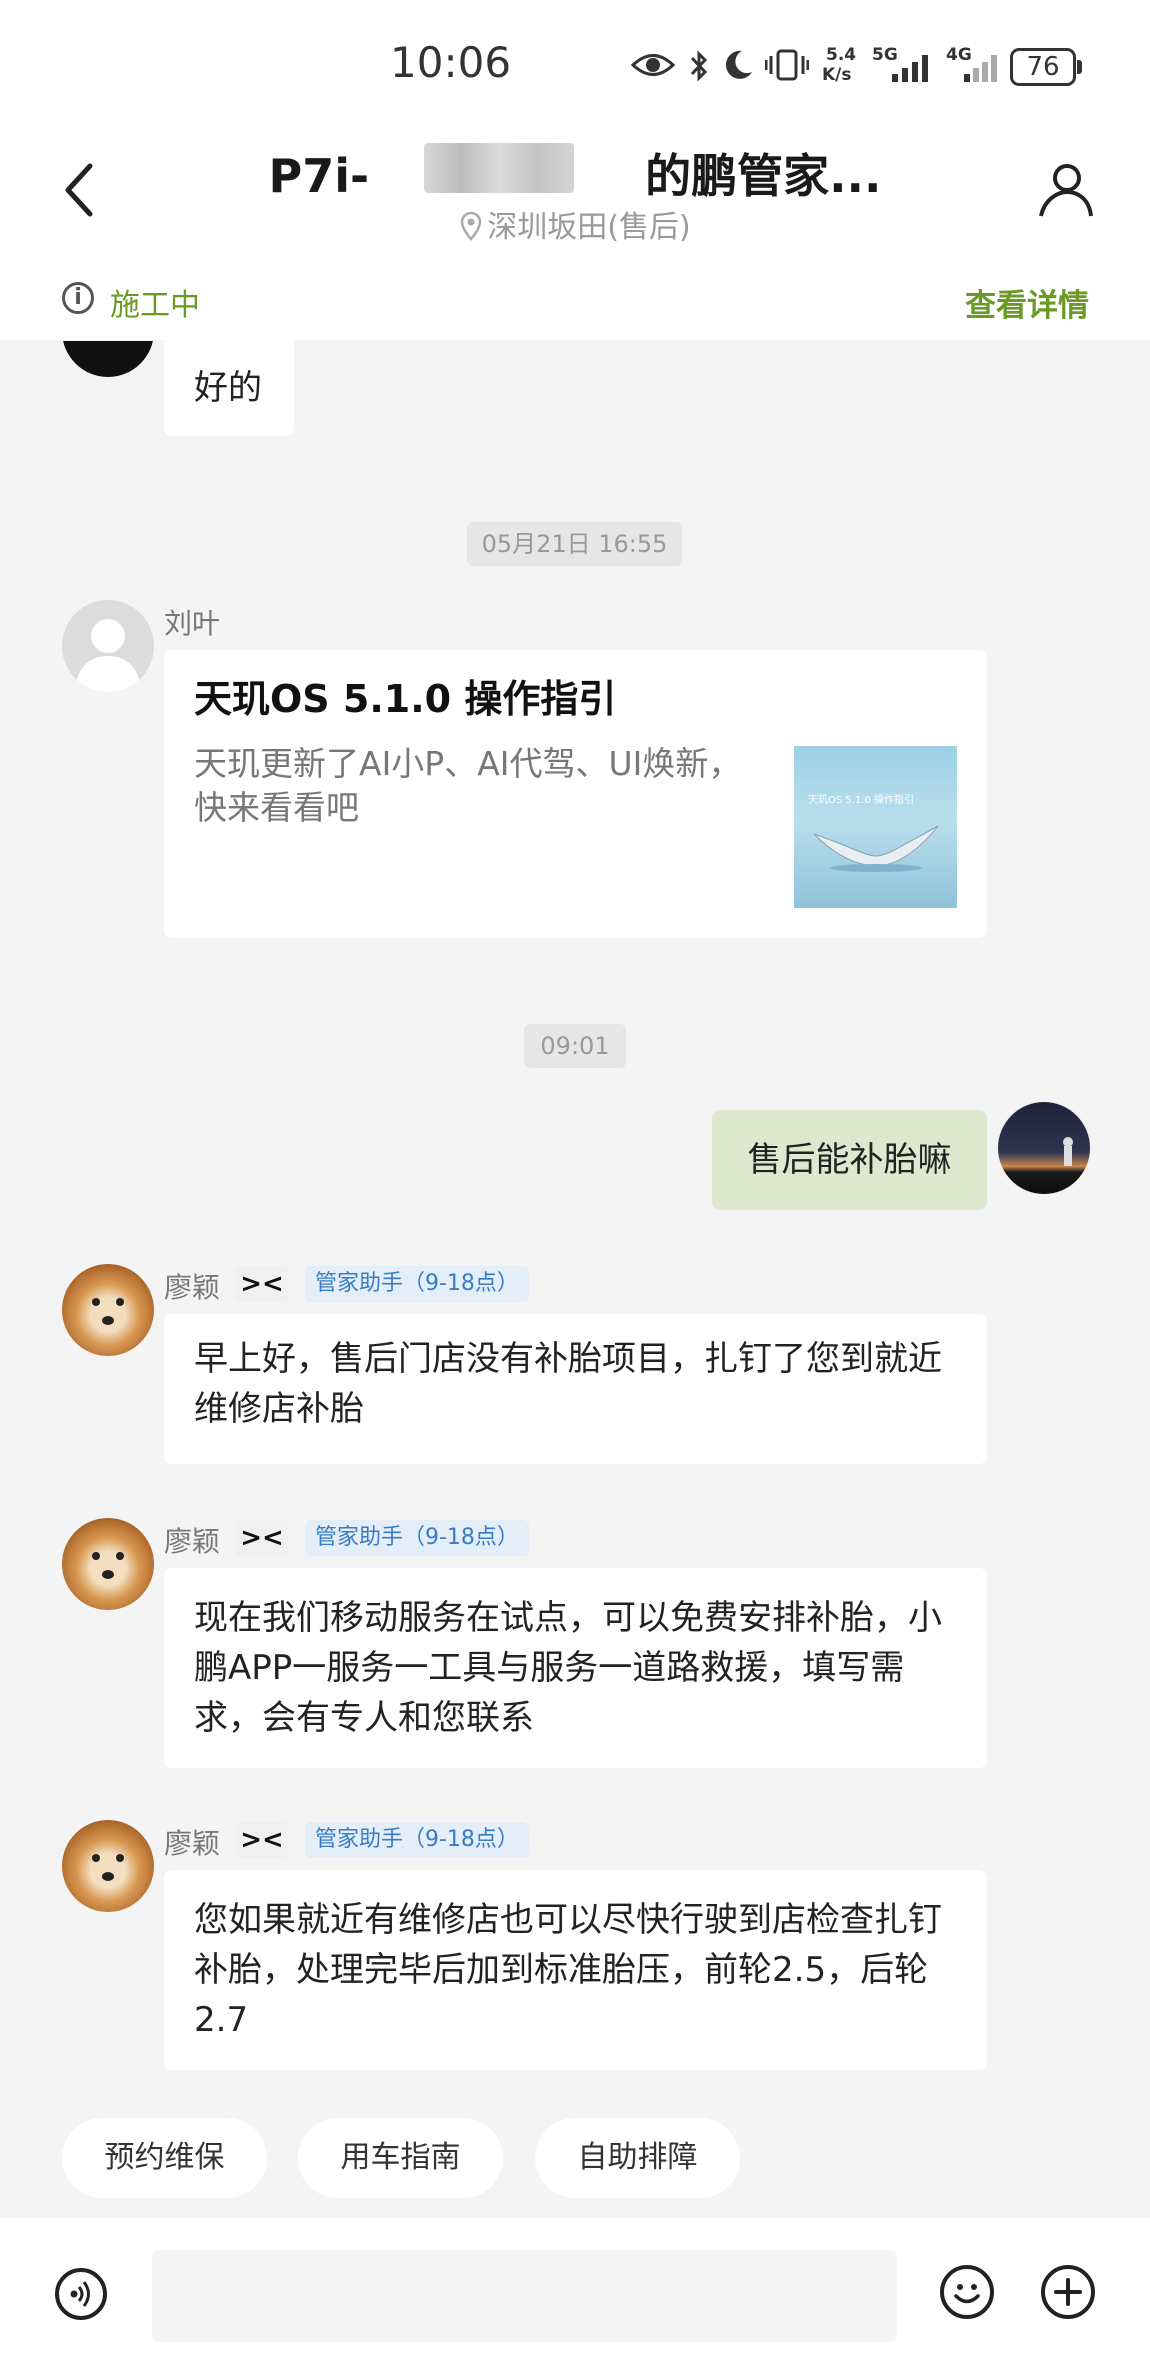 The width and height of the screenshot is (1150, 2372). I want to click on avatar-scene-icon, so click(1068, 1151).